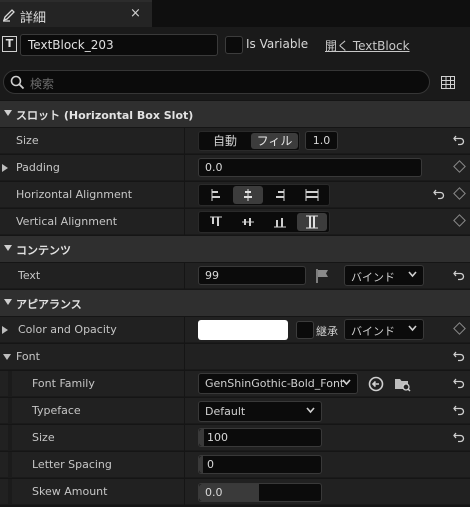 This screenshot has height=507, width=470. I want to click on skew-amount-value: 0.0, so click(214, 492).